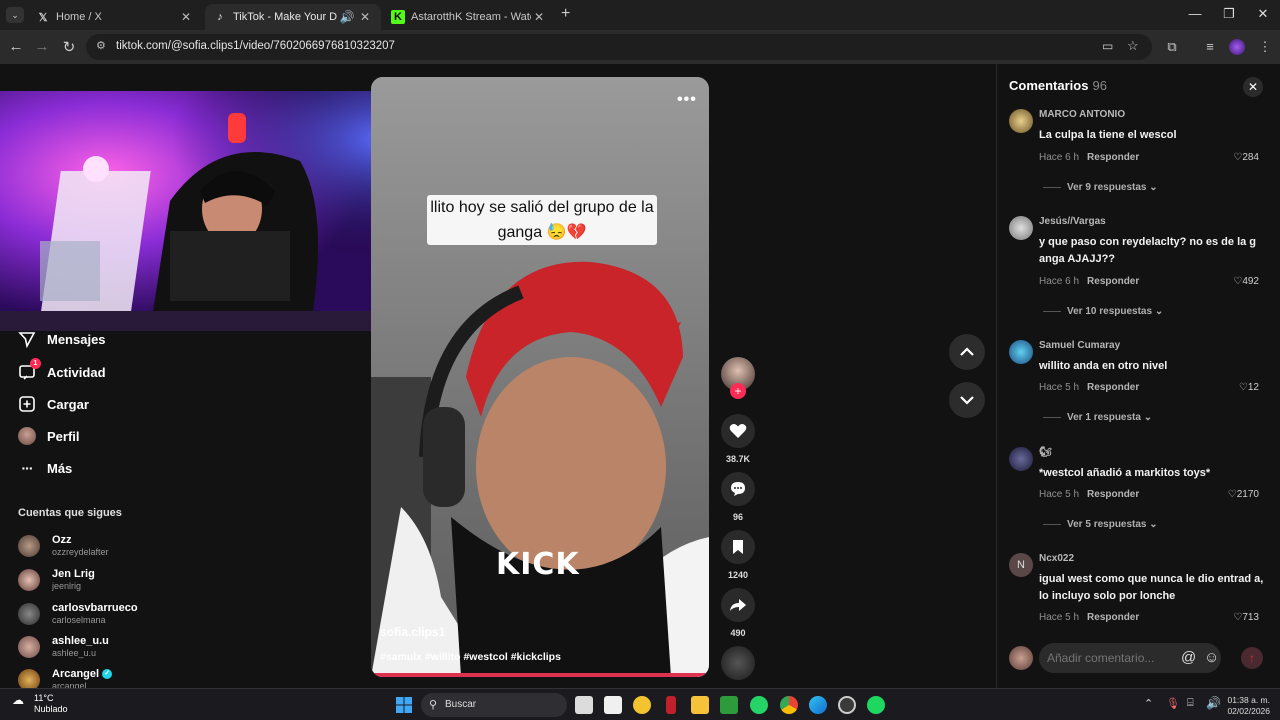 The image size is (1280, 720). What do you see at coordinates (1072, 221) in the screenshot?
I see `comment-author: Jesús//Vargas` at bounding box center [1072, 221].